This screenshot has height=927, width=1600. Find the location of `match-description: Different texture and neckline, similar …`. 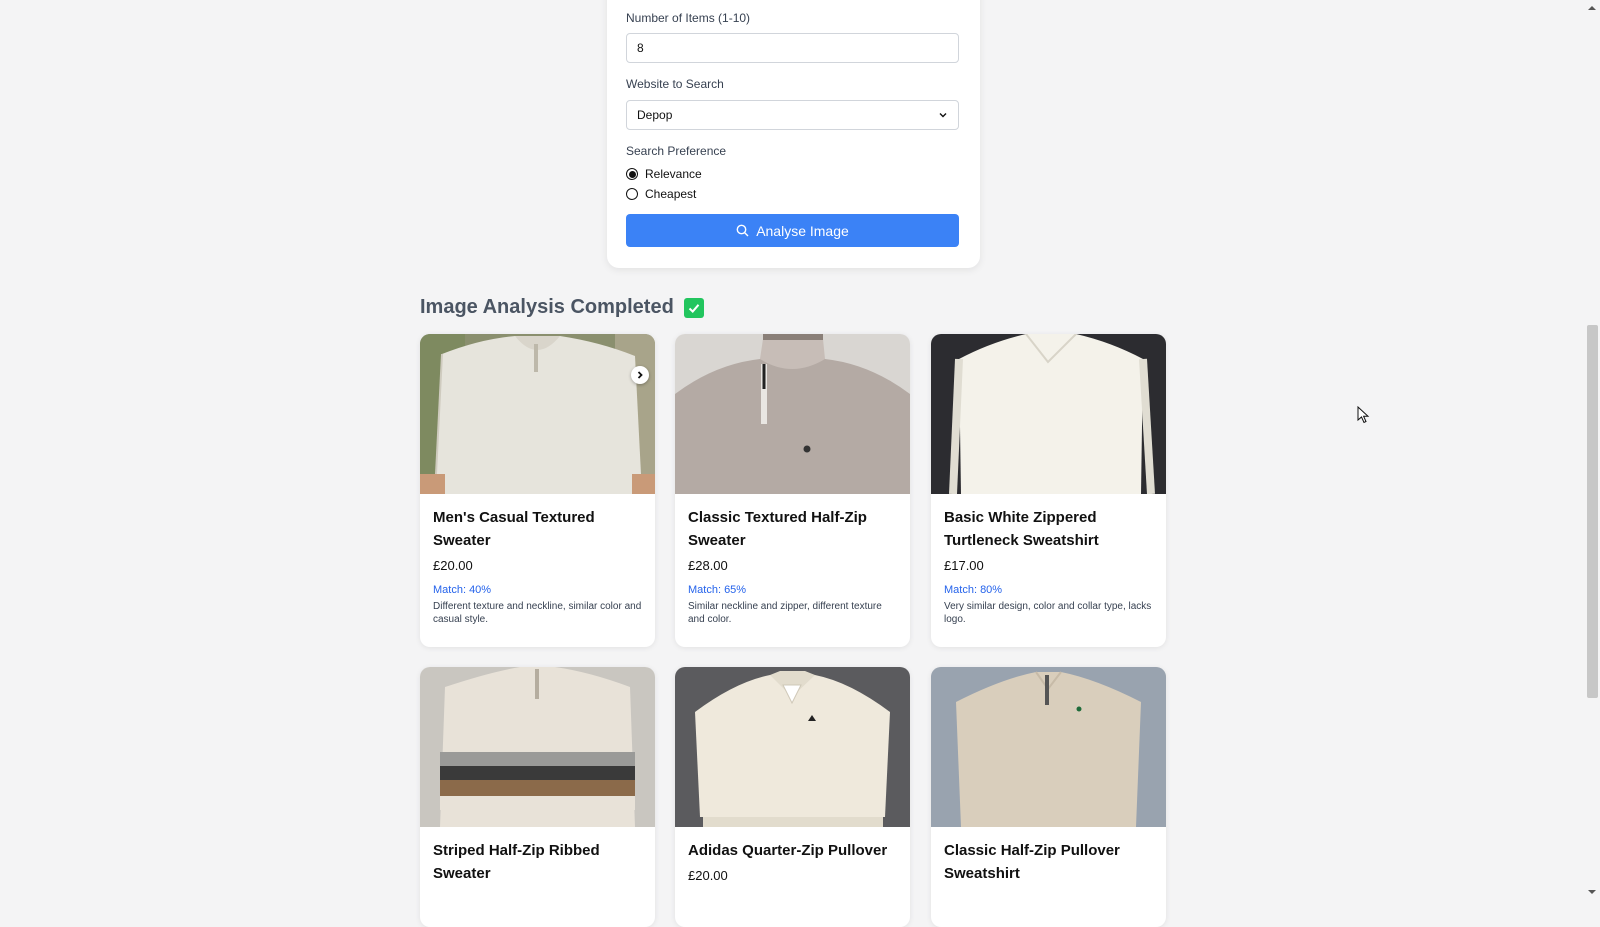

match-description: Different texture and neckline, similar … is located at coordinates (537, 613).